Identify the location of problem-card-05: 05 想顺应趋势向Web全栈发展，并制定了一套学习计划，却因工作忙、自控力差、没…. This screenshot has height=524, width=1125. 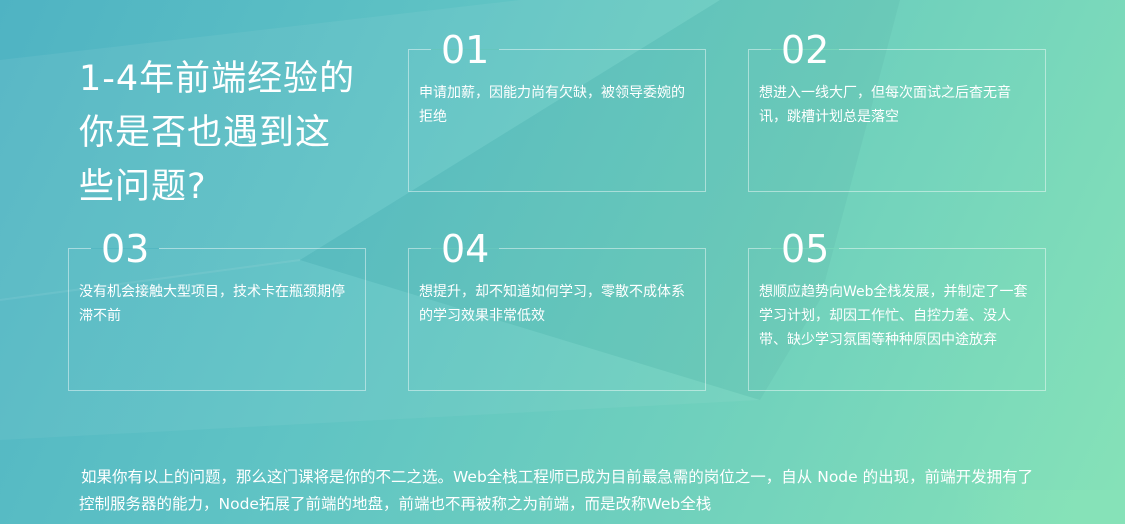
(897, 309).